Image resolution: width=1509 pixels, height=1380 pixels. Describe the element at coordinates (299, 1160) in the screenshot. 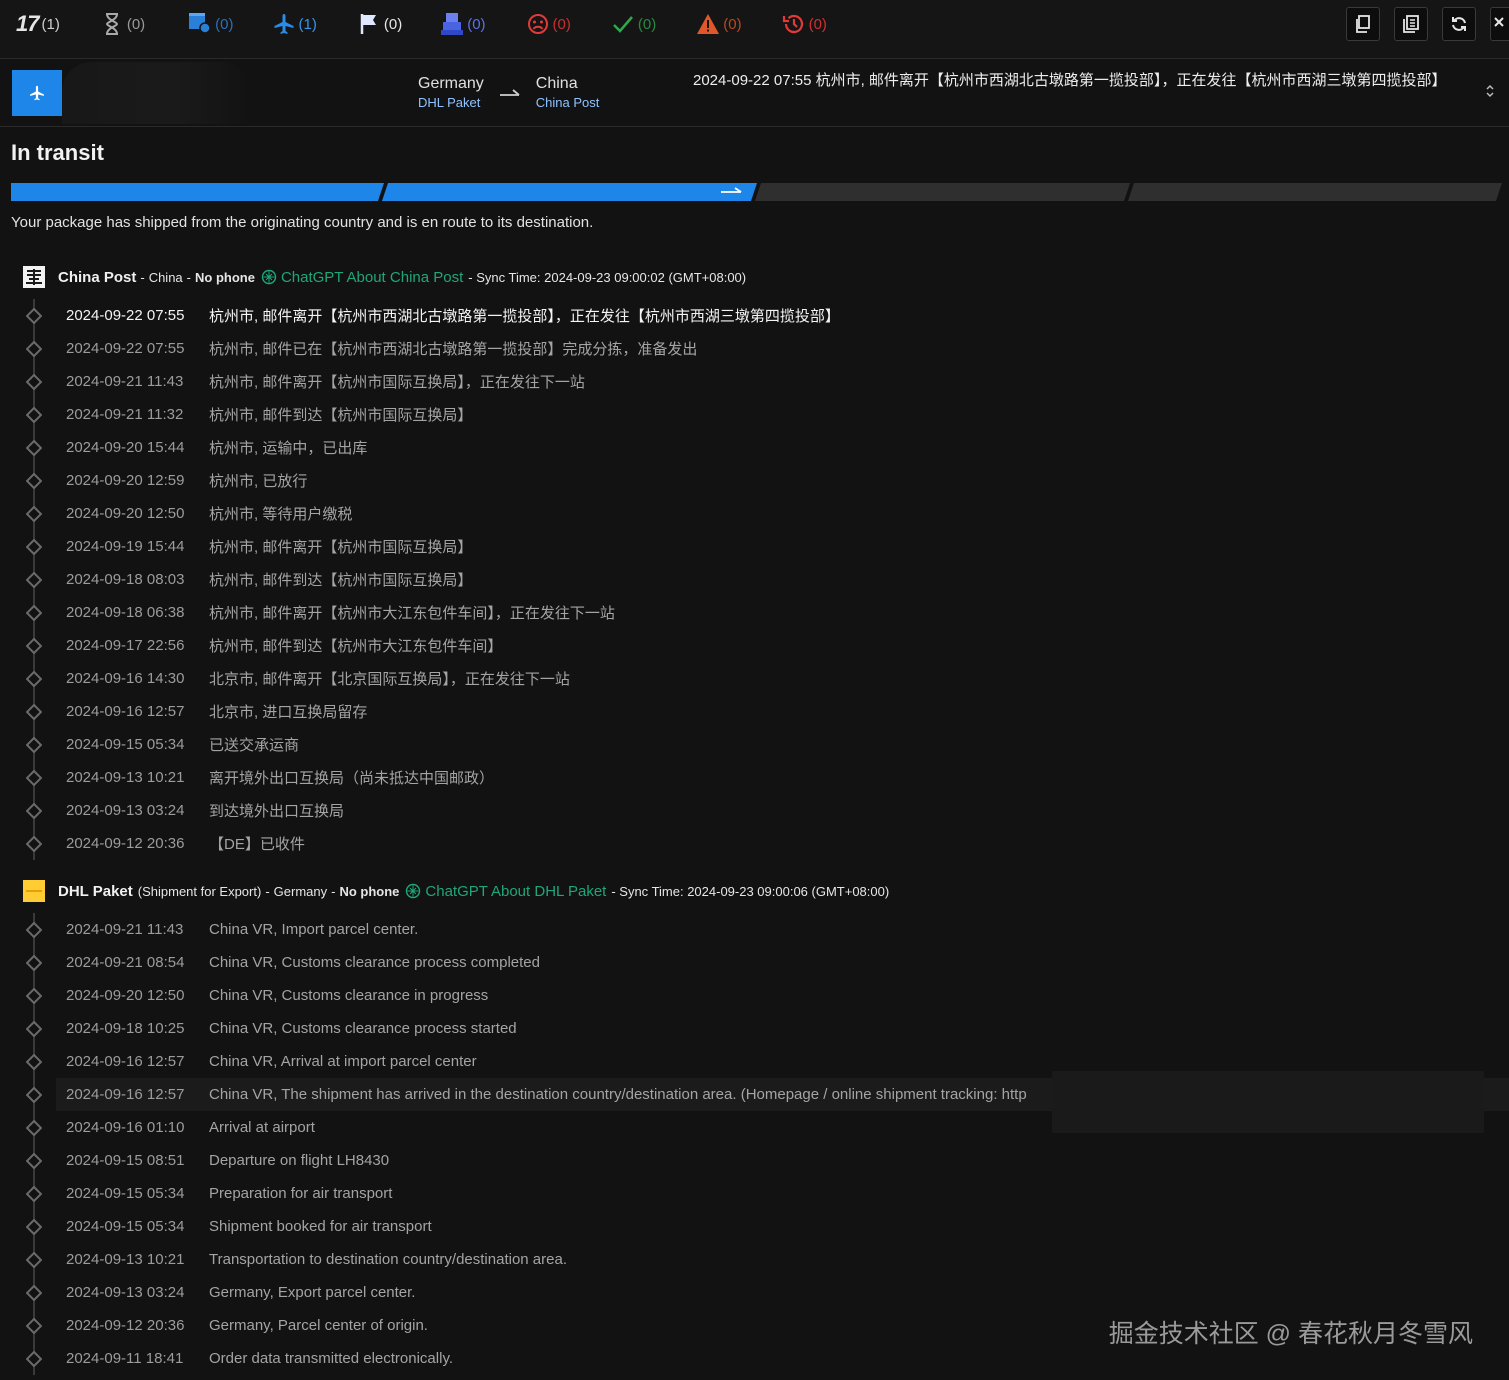

I see `event-description: Departure on flight LH8430` at that location.